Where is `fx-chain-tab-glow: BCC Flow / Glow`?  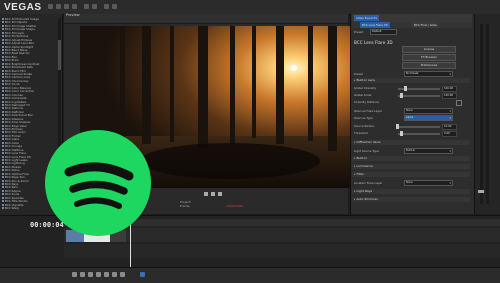 fx-chain-tab-glow: BCC Flow / Glow is located at coordinates (425, 25).